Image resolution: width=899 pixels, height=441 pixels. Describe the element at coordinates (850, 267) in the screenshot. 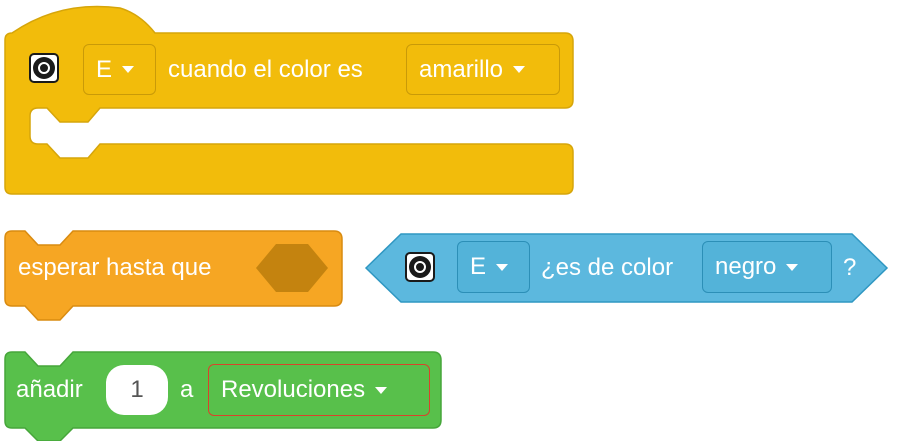

I see `question-mark-label: ?` at that location.